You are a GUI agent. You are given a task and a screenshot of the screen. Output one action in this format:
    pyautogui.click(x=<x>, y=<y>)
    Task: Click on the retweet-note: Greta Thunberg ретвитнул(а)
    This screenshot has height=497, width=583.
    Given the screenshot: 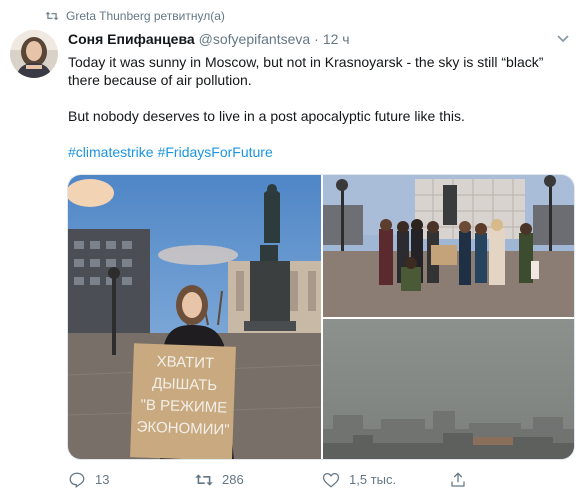 What is the action you would take?
    pyautogui.click(x=134, y=16)
    